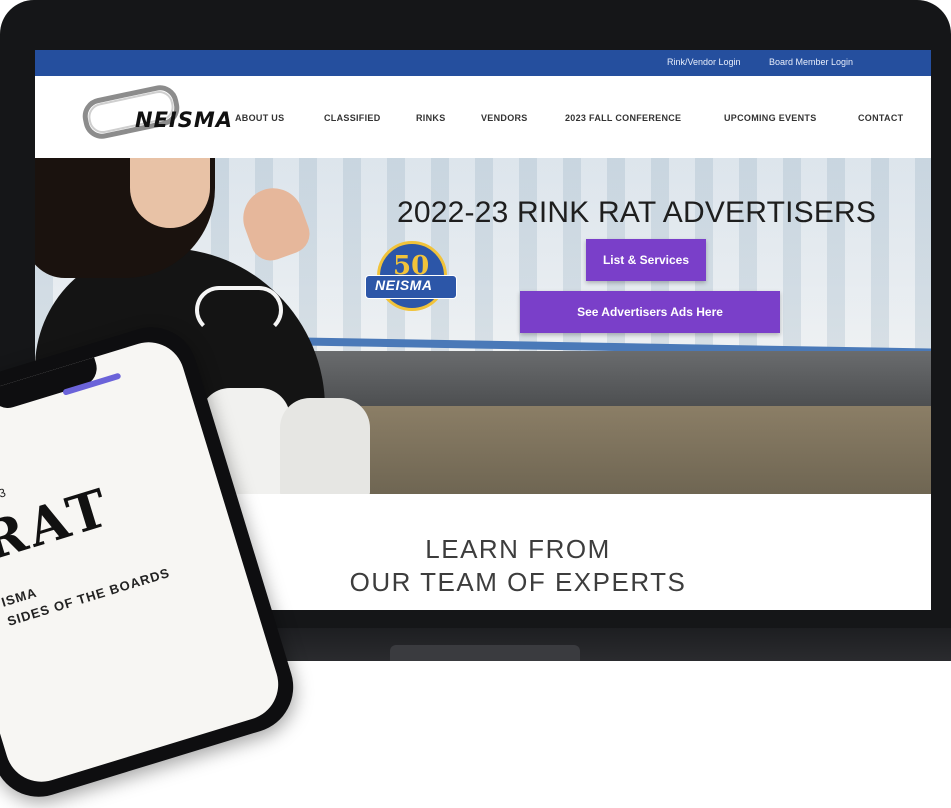  I want to click on nav-vendors: VENDORS, so click(504, 118).